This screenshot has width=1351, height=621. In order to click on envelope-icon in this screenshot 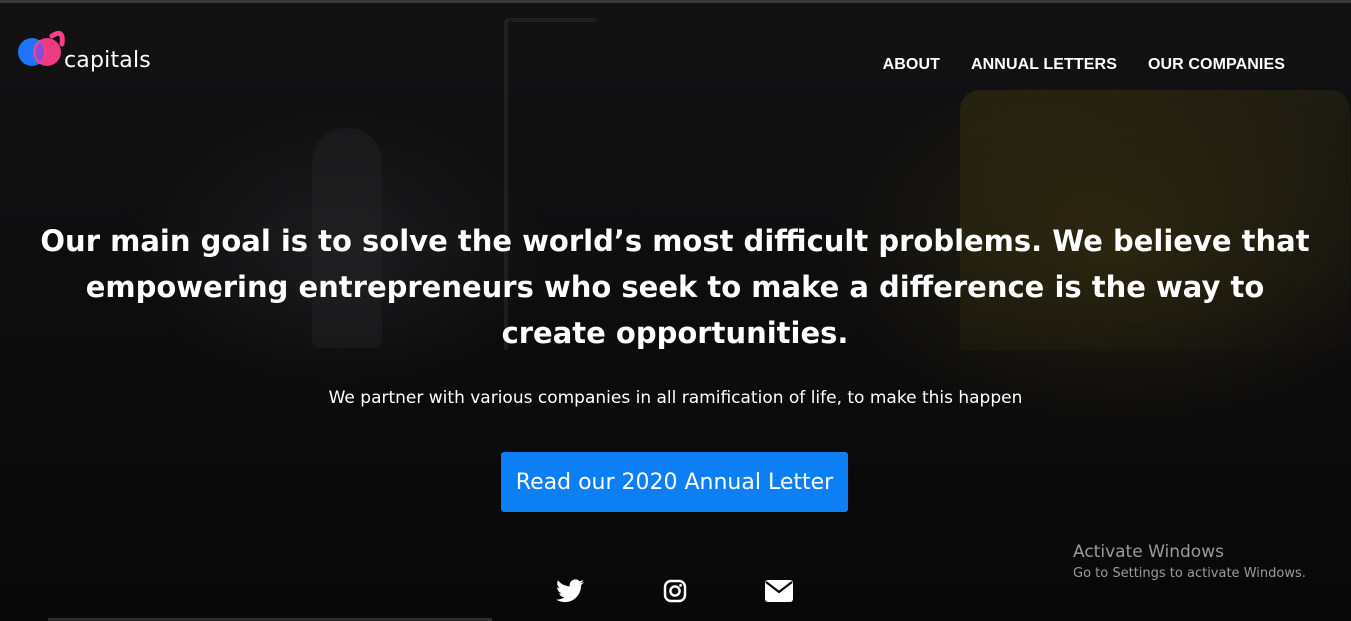, I will do `click(779, 591)`.